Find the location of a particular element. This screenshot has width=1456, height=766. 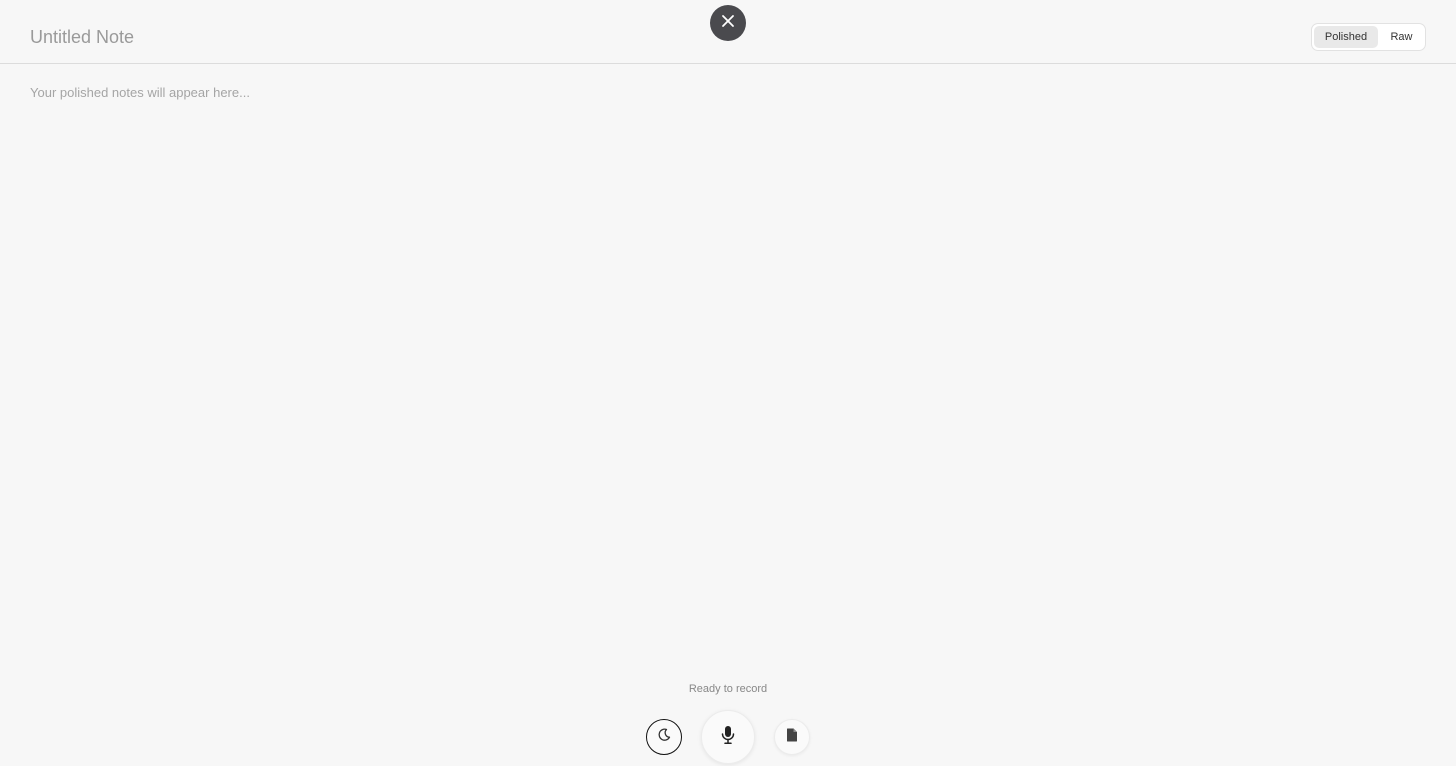

moon-icon is located at coordinates (664, 737).